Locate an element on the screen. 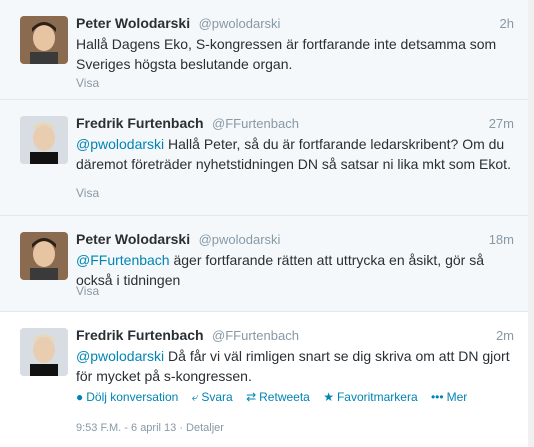 This screenshot has width=534, height=447. reply-button: ⤶ Svara is located at coordinates (212, 397).